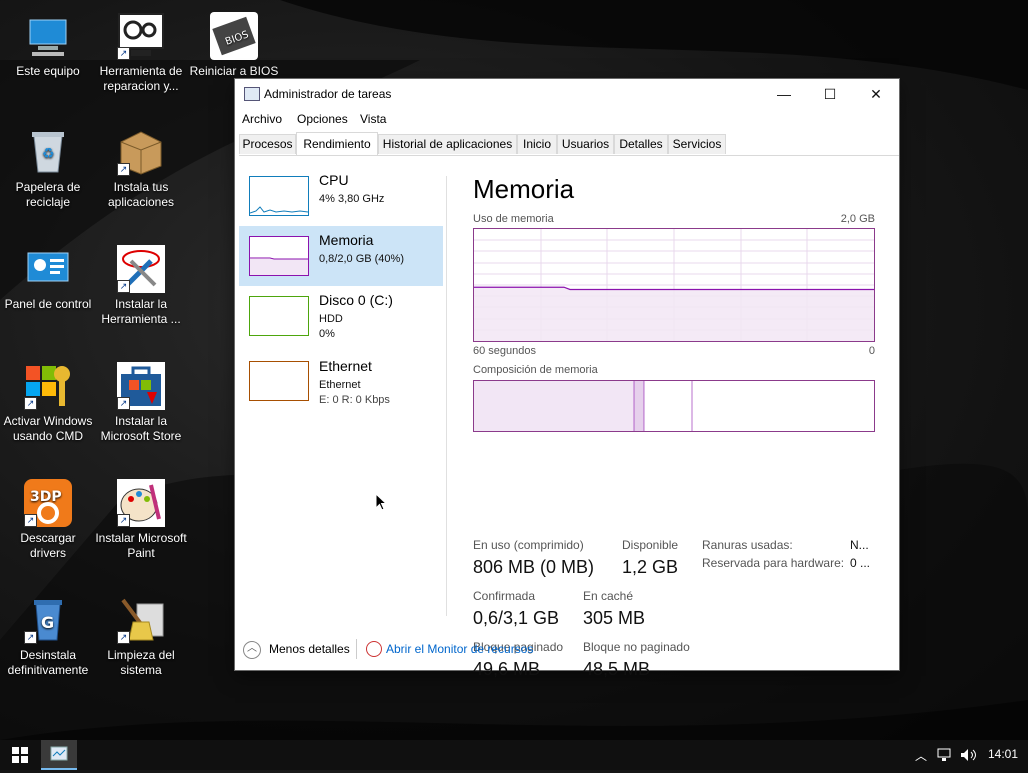 The width and height of the screenshot is (1028, 773). Describe the element at coordinates (356, 649) in the screenshot. I see `footer-separator` at that location.